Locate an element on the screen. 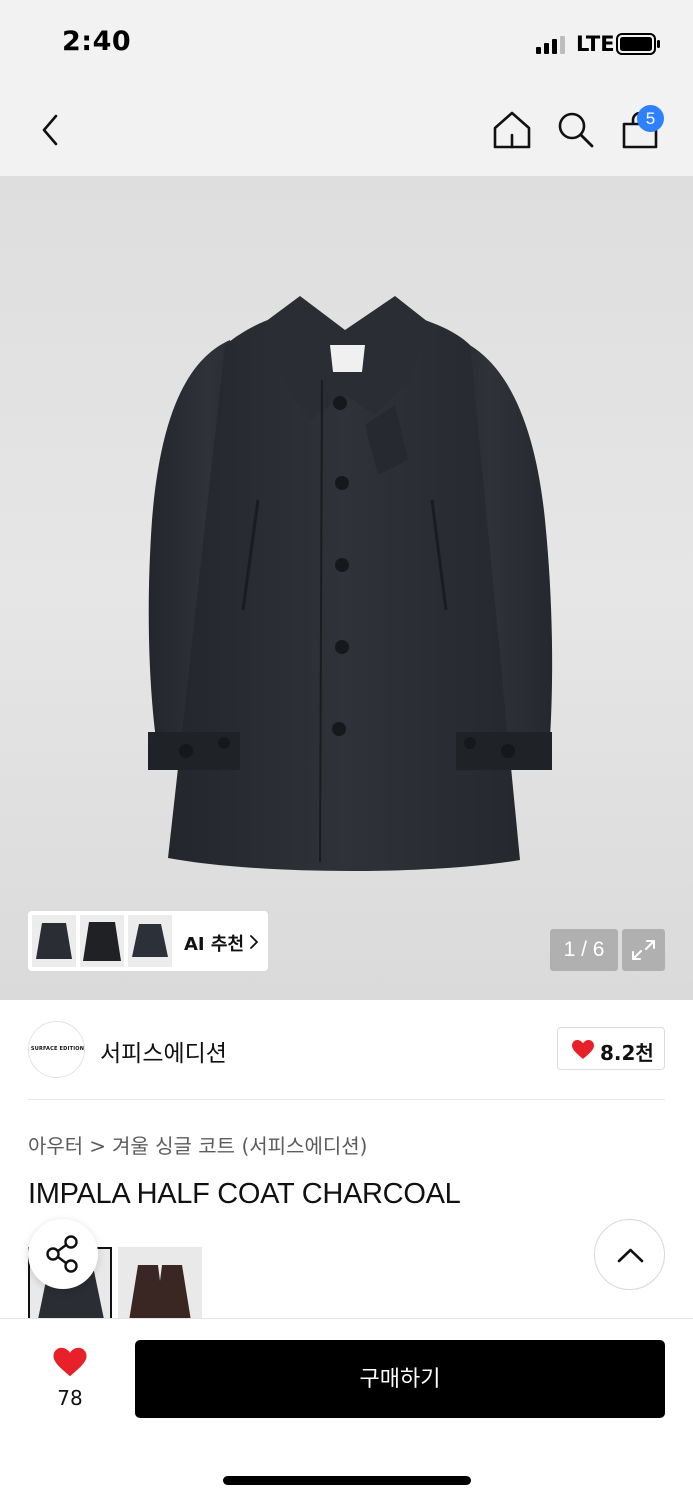  brand-logo: SURFACE EDITION is located at coordinates (56, 1049).